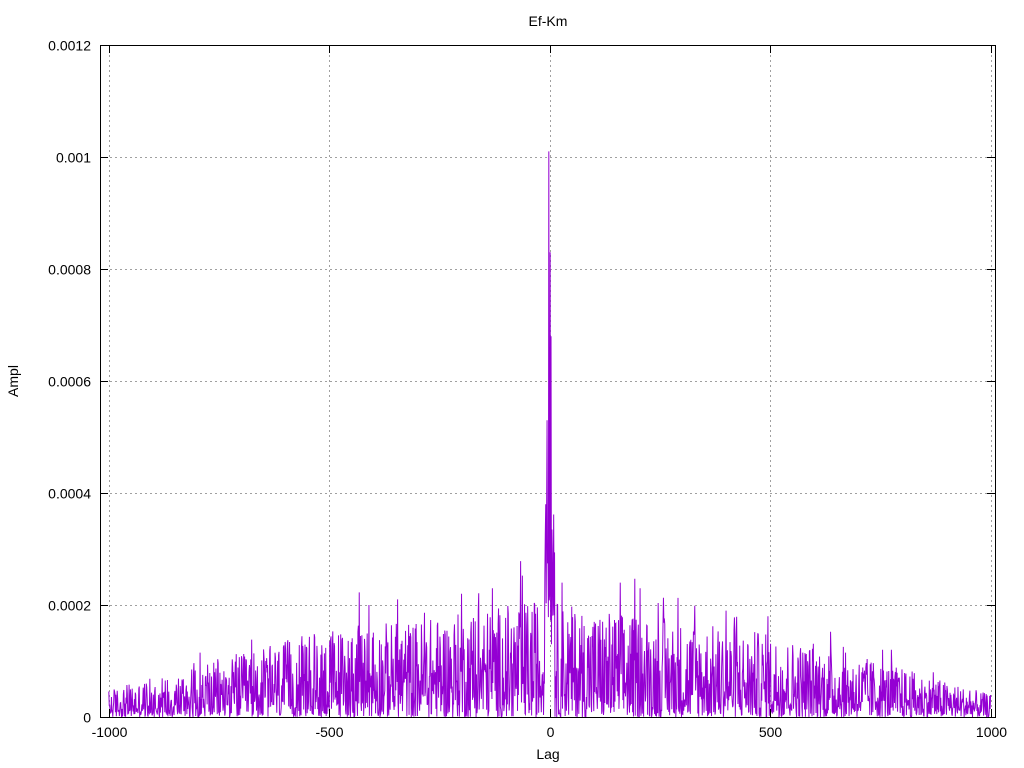 The height and width of the screenshot is (768, 1024). I want to click on y-axis-label: Ampl, so click(13, 381).